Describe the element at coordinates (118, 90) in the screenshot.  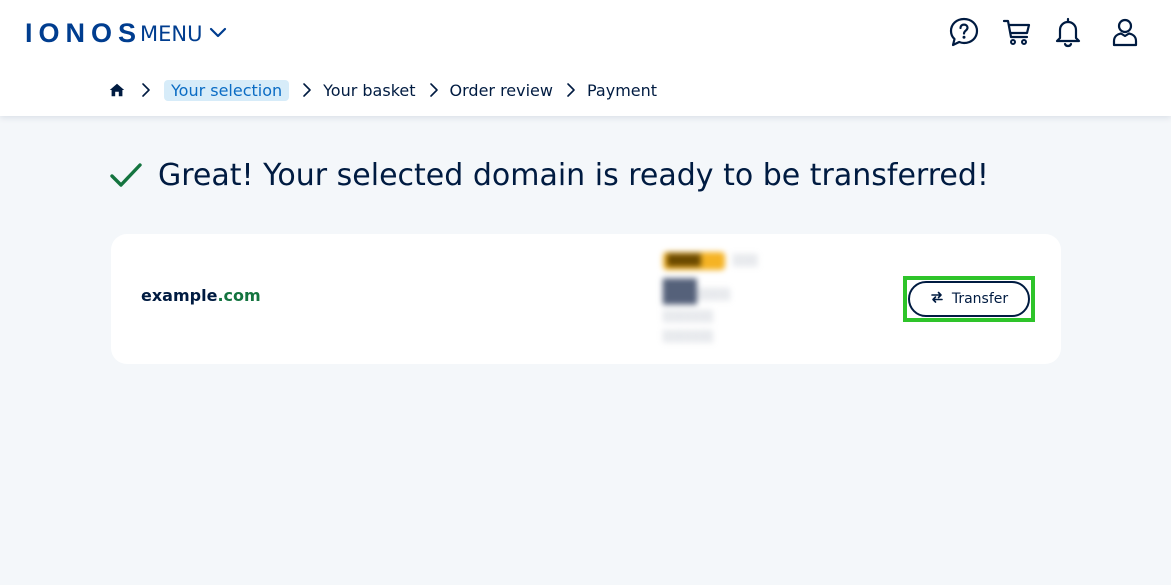
I see `home-icon` at that location.